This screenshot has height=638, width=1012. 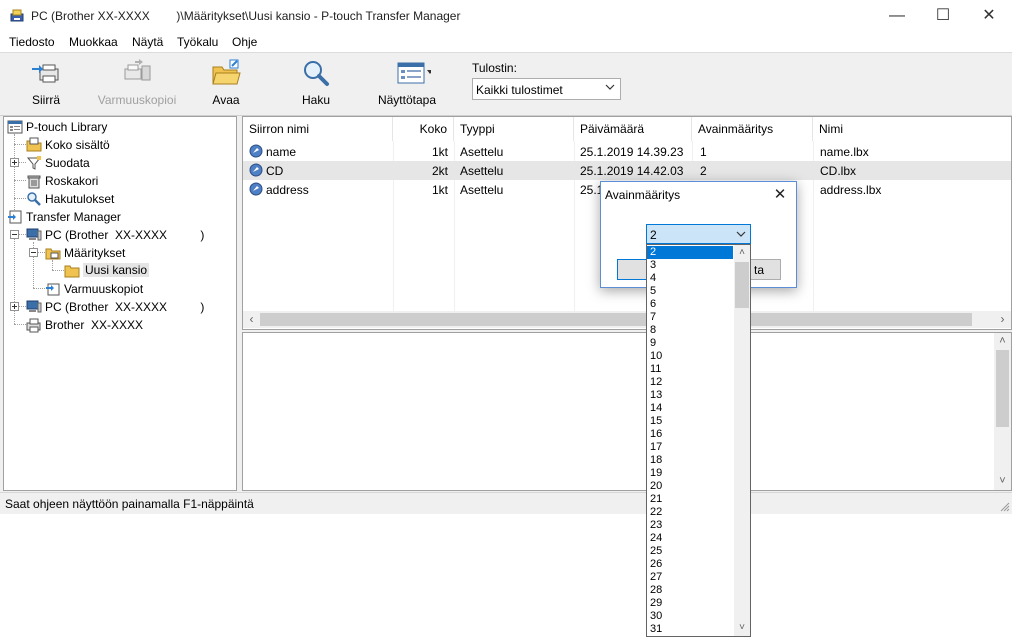 What do you see at coordinates (690, 278) in the screenshot?
I see `dropdown-option: 4` at bounding box center [690, 278].